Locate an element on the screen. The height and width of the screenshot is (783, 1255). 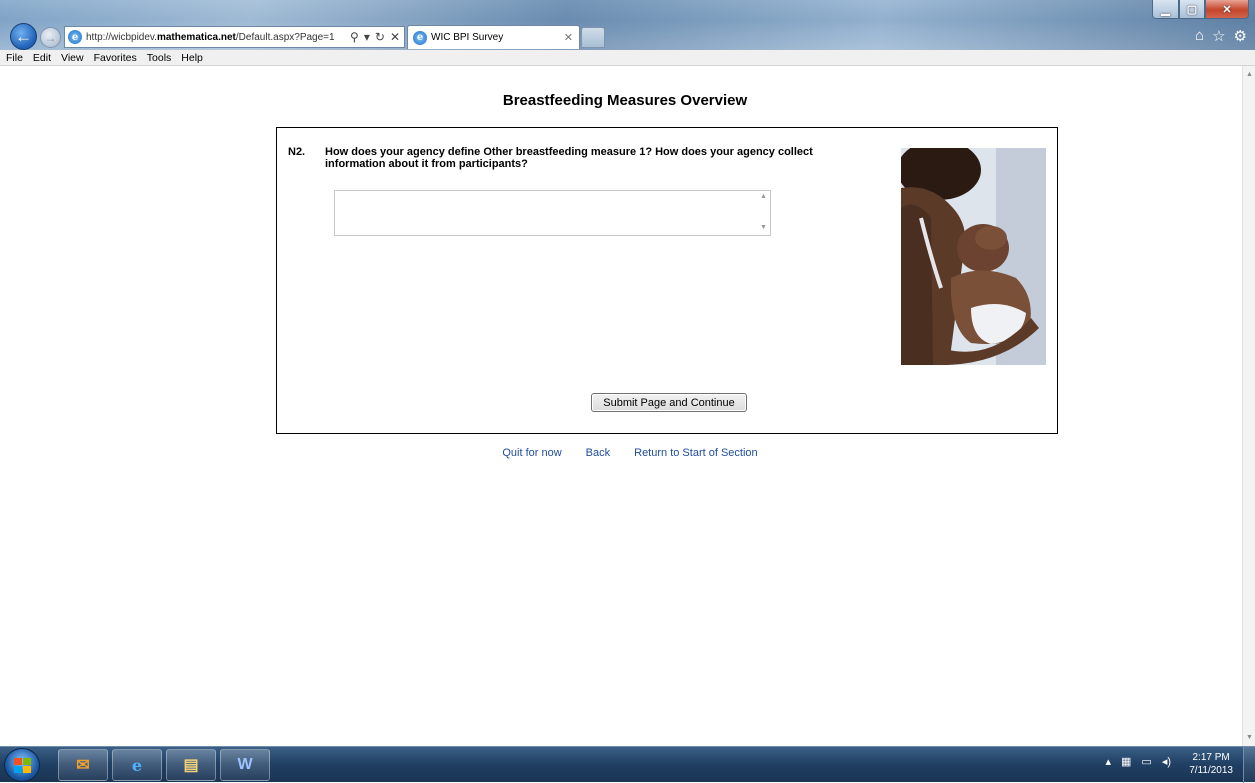
windows-logo-icon is located at coordinates (22, 765).